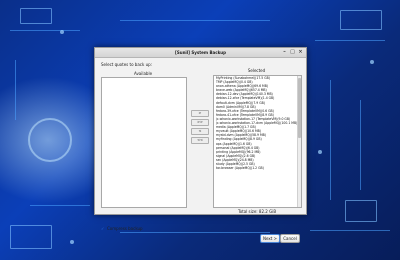  I want to click on add-button: >, so click(200, 113).